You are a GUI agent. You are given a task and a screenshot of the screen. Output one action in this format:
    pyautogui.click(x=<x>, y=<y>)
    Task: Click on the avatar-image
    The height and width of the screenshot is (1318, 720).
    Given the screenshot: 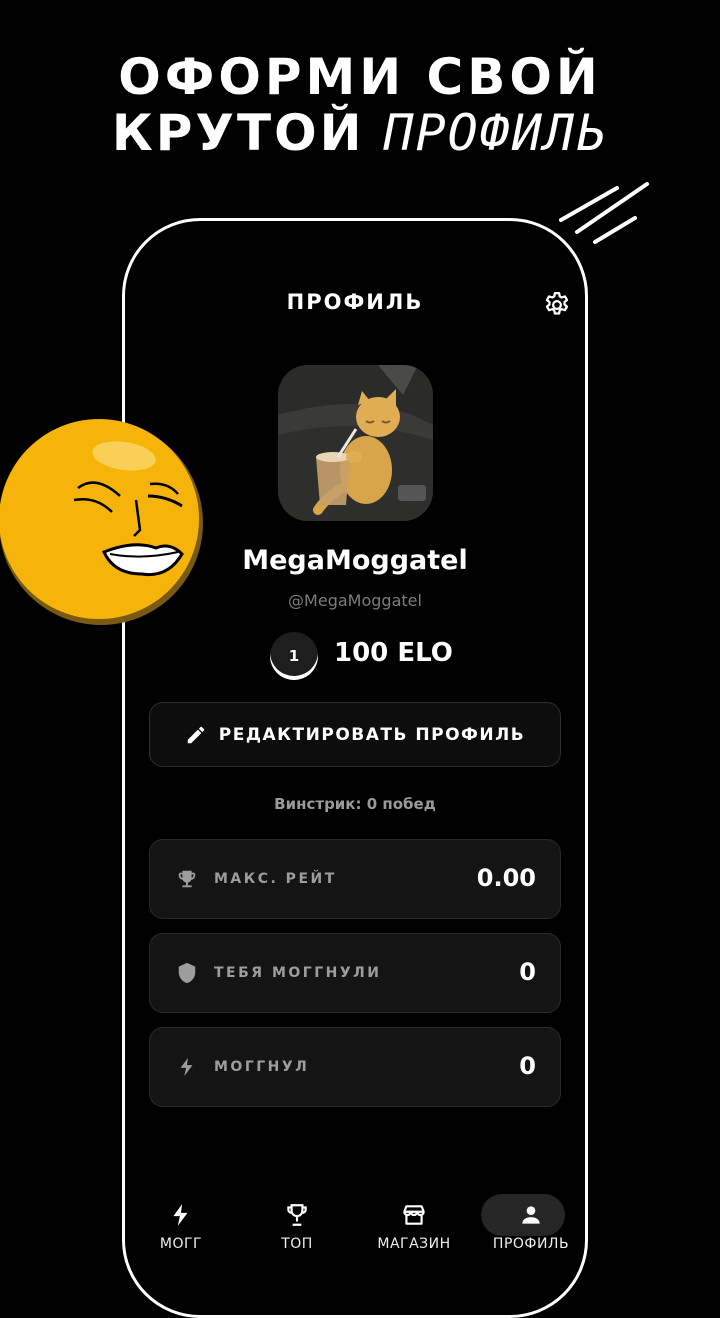 What is the action you would take?
    pyautogui.click(x=355, y=443)
    